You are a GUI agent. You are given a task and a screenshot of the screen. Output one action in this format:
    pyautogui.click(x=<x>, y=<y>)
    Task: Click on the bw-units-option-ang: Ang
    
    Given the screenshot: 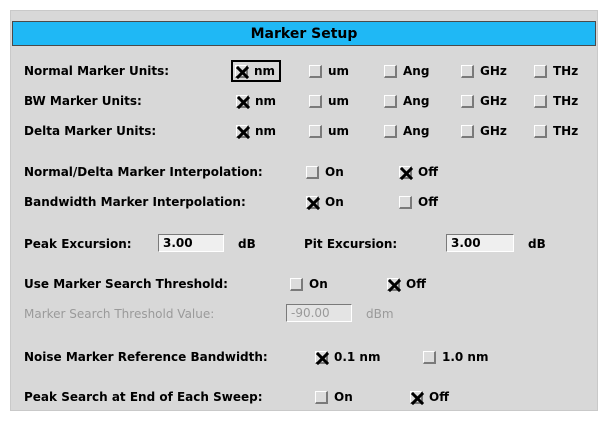 What is the action you would take?
    pyautogui.click(x=406, y=101)
    